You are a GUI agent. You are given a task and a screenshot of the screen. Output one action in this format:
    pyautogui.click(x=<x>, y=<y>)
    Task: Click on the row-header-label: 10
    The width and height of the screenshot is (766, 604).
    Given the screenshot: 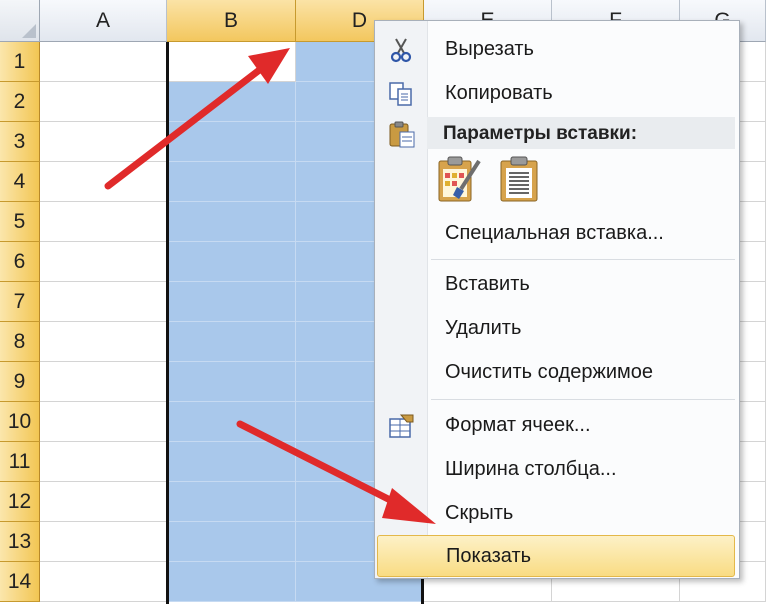 What is the action you would take?
    pyautogui.click(x=19, y=421)
    